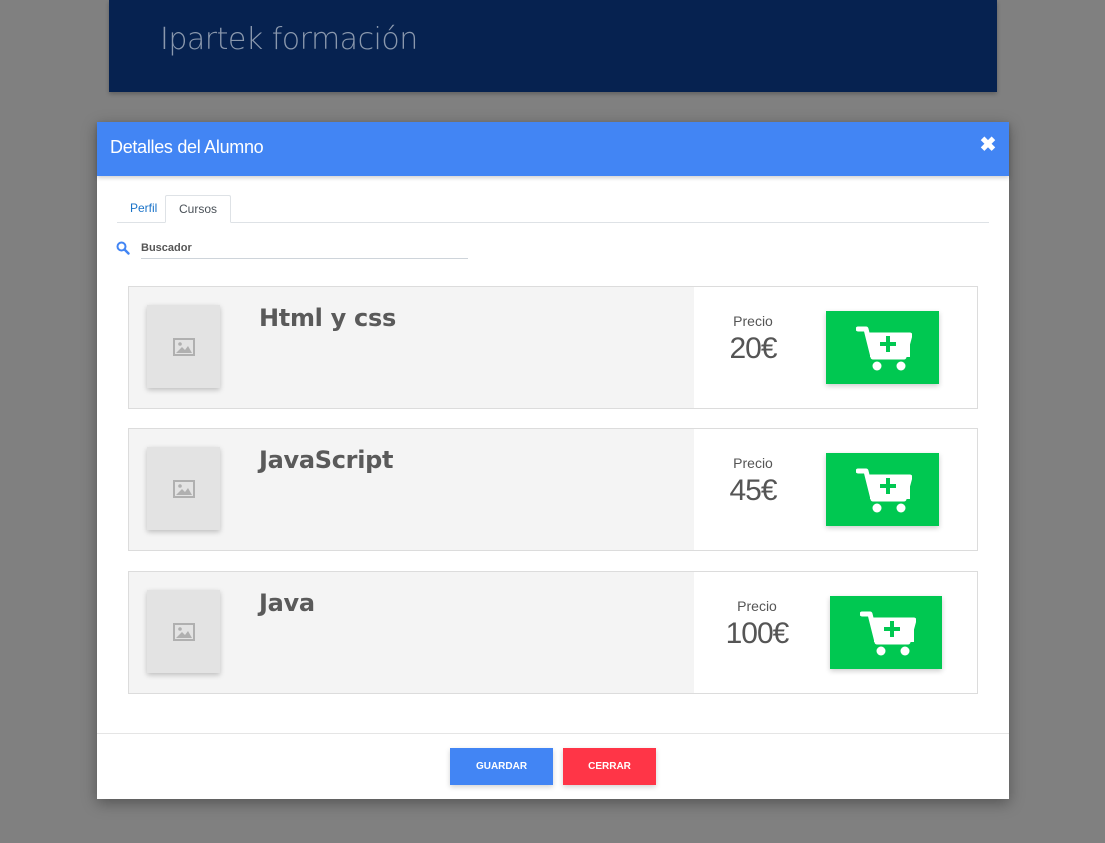  What do you see at coordinates (411, 489) in the screenshot?
I see `course-info: JavaScript` at bounding box center [411, 489].